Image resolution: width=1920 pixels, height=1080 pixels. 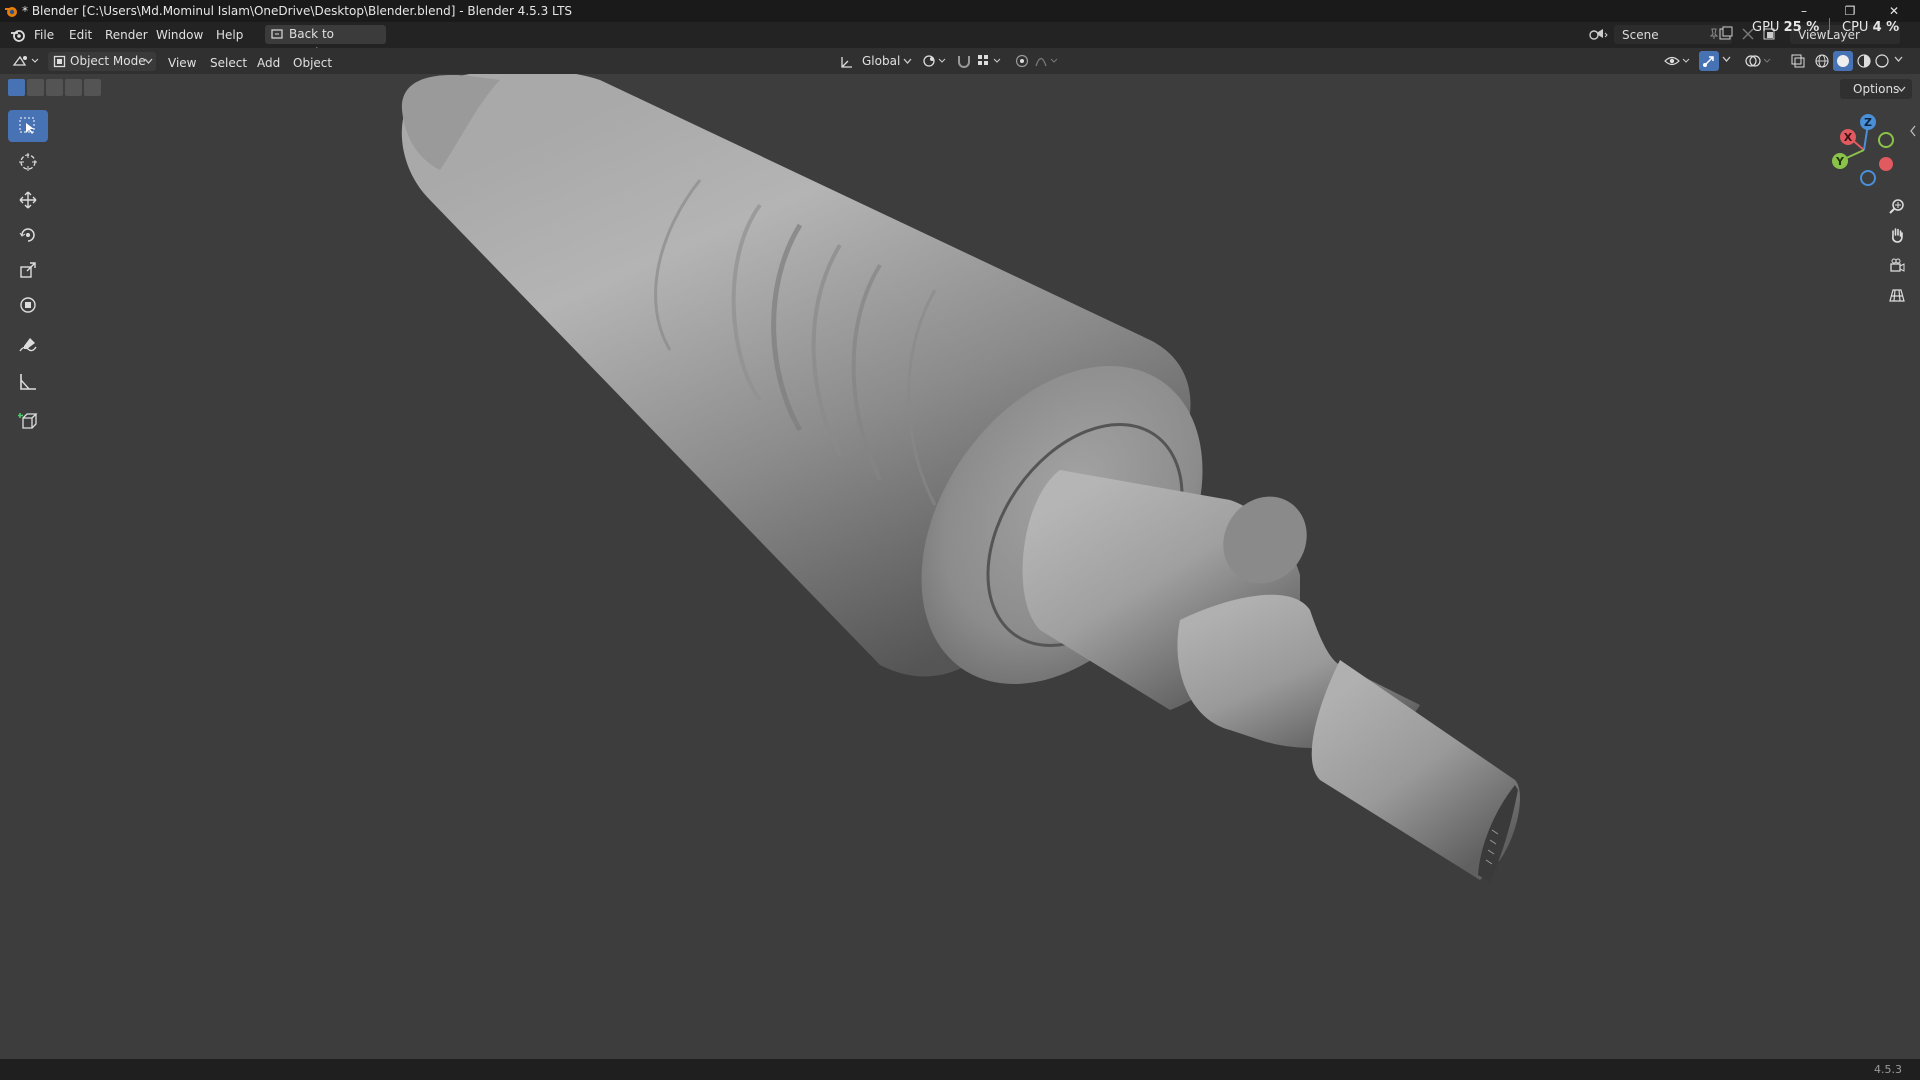 I want to click on object-mode-icon, so click(x=59, y=61).